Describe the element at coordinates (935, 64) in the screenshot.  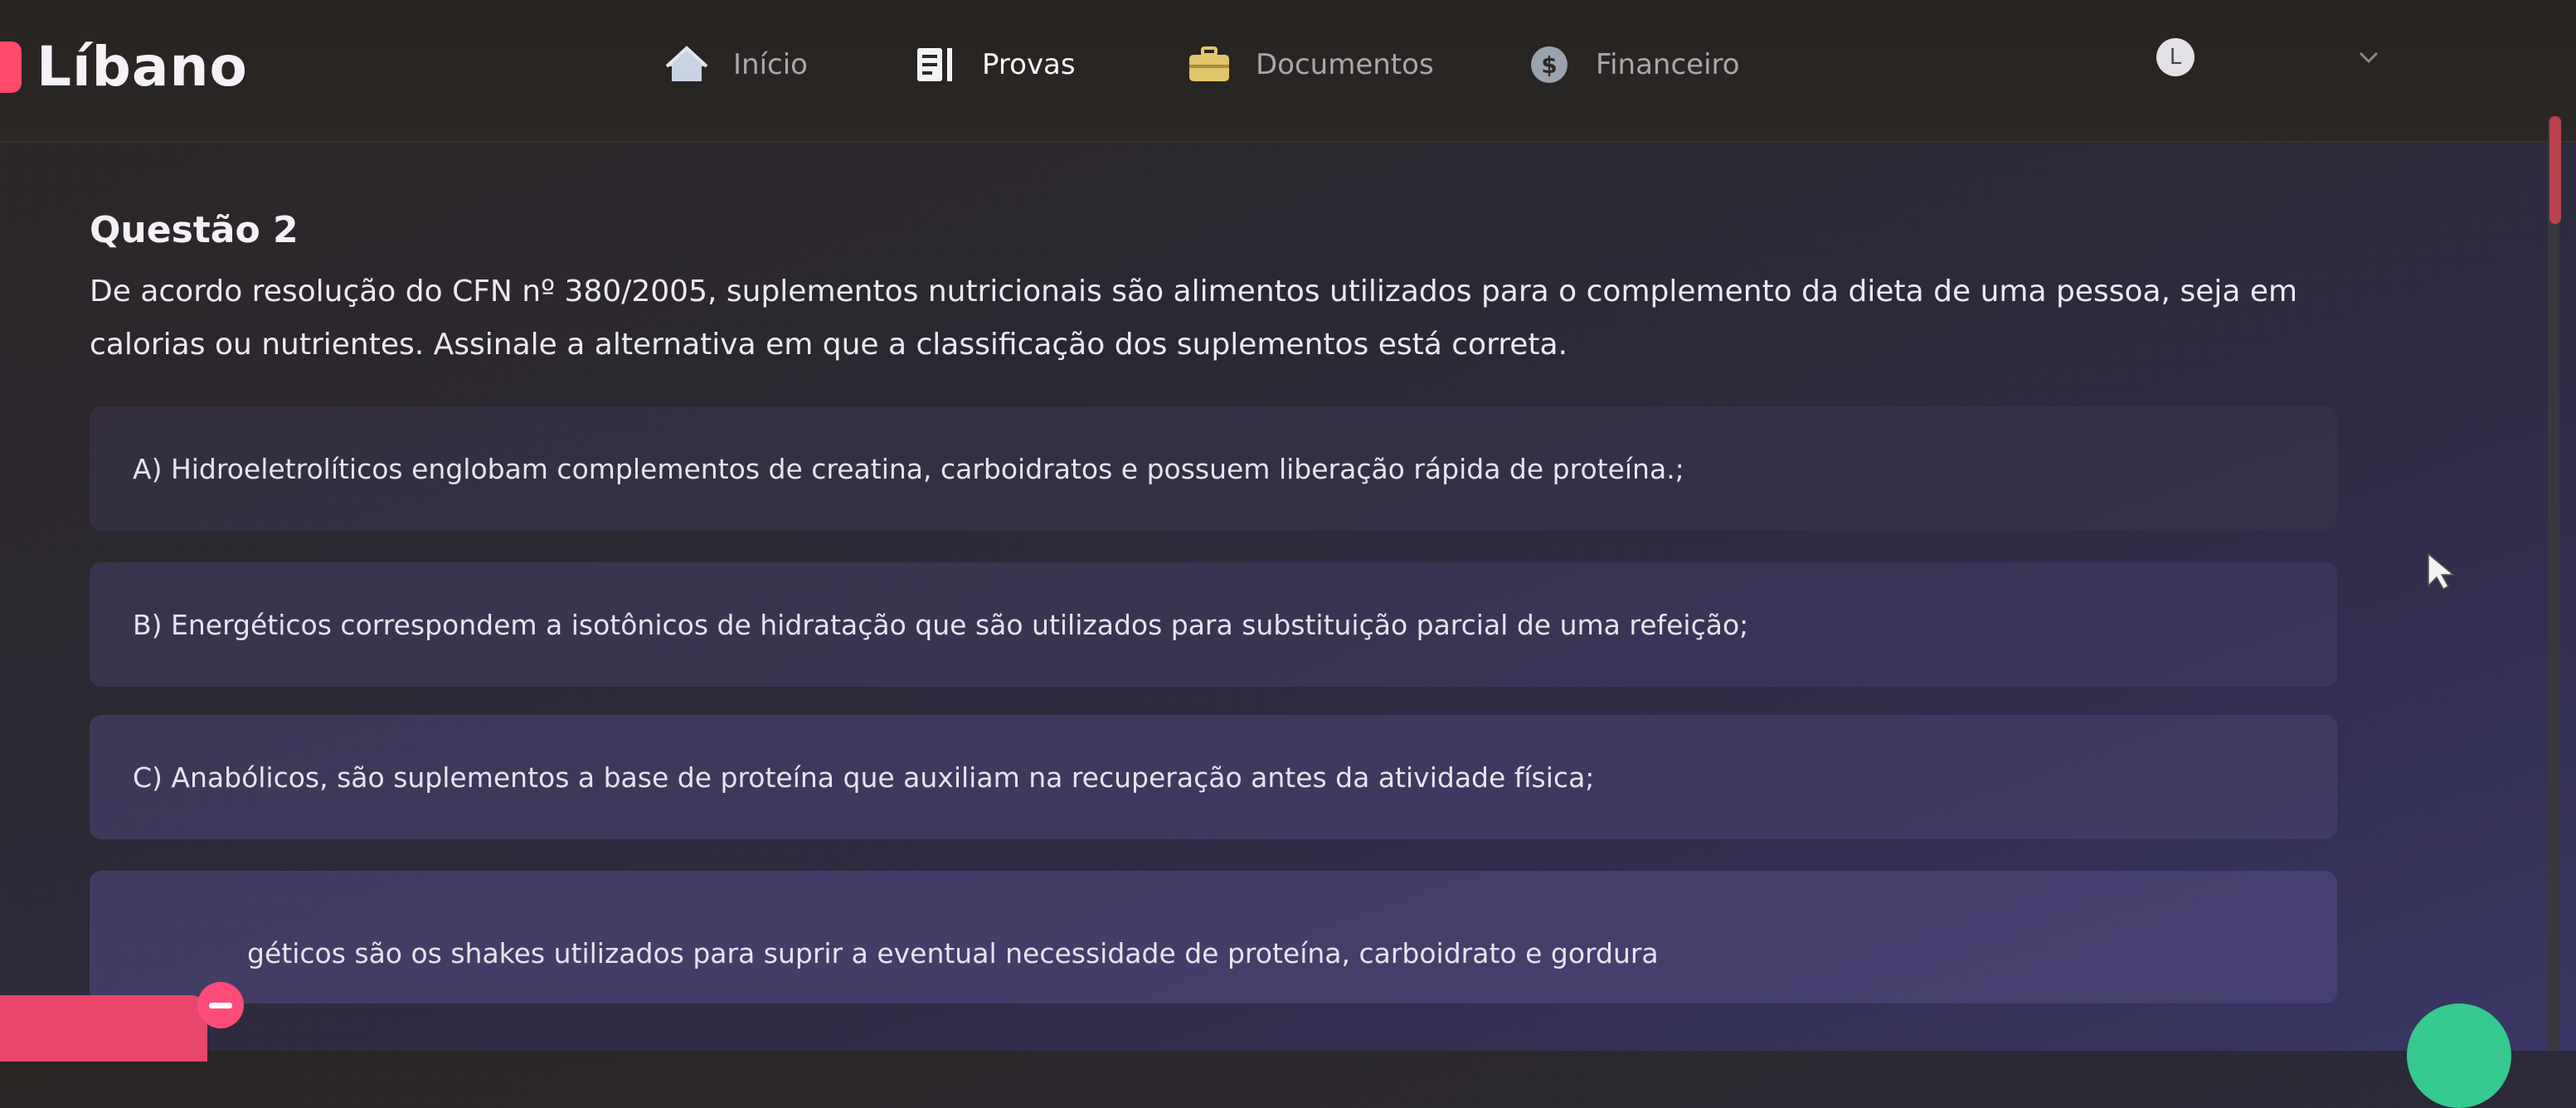
I see `exam-icon` at that location.